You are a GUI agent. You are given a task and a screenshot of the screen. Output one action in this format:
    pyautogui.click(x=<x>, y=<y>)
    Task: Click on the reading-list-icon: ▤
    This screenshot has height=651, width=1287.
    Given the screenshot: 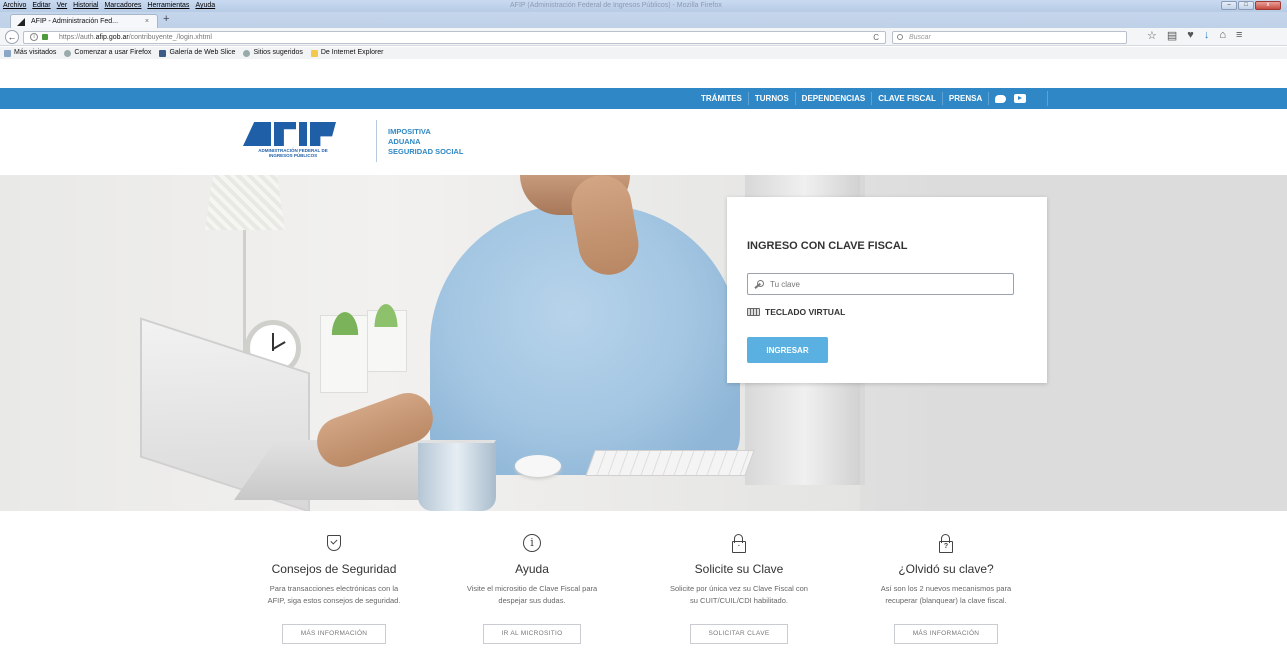 What is the action you would take?
    pyautogui.click(x=1172, y=35)
    